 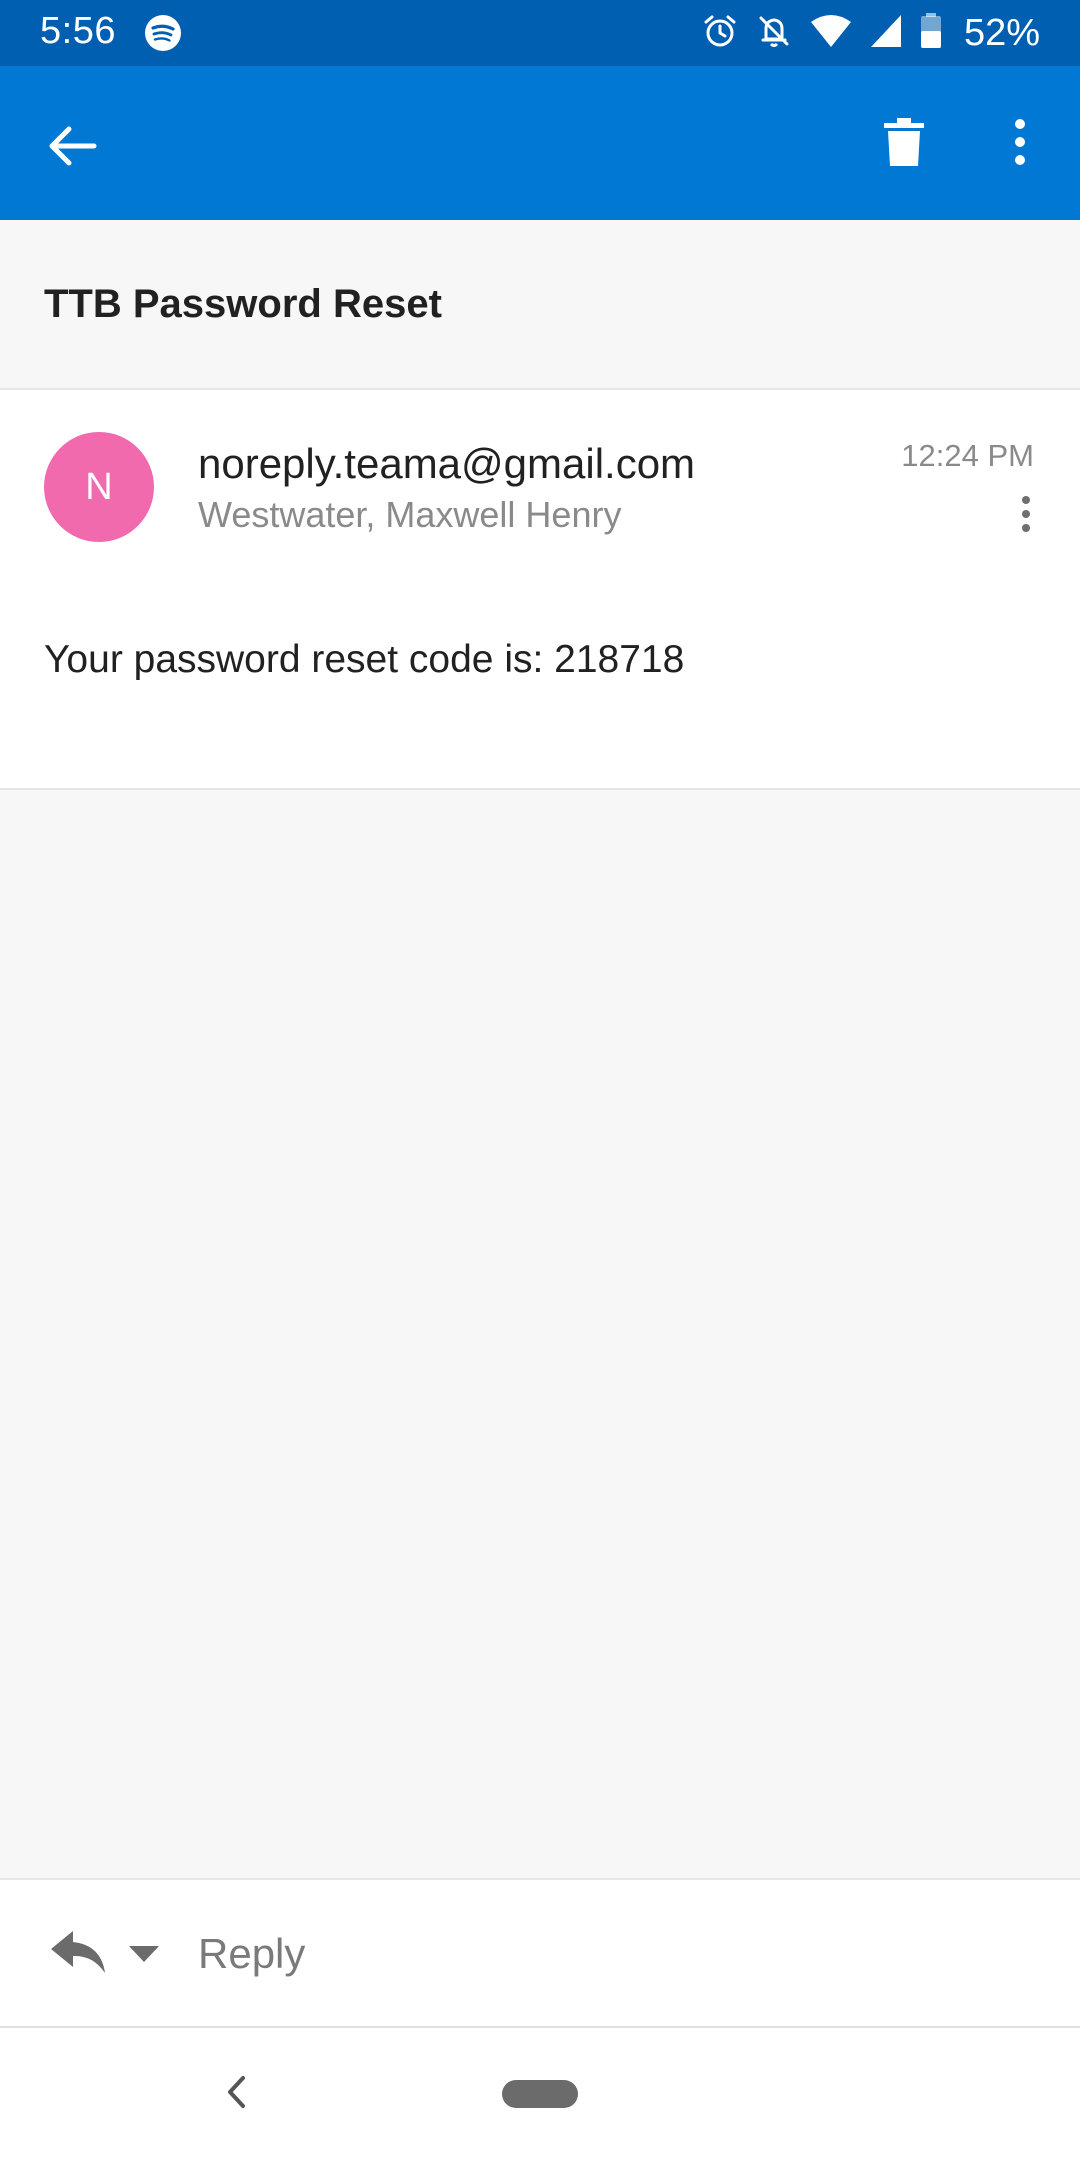 What do you see at coordinates (364, 659) in the screenshot?
I see `message-body: Your password reset code is: 218718` at bounding box center [364, 659].